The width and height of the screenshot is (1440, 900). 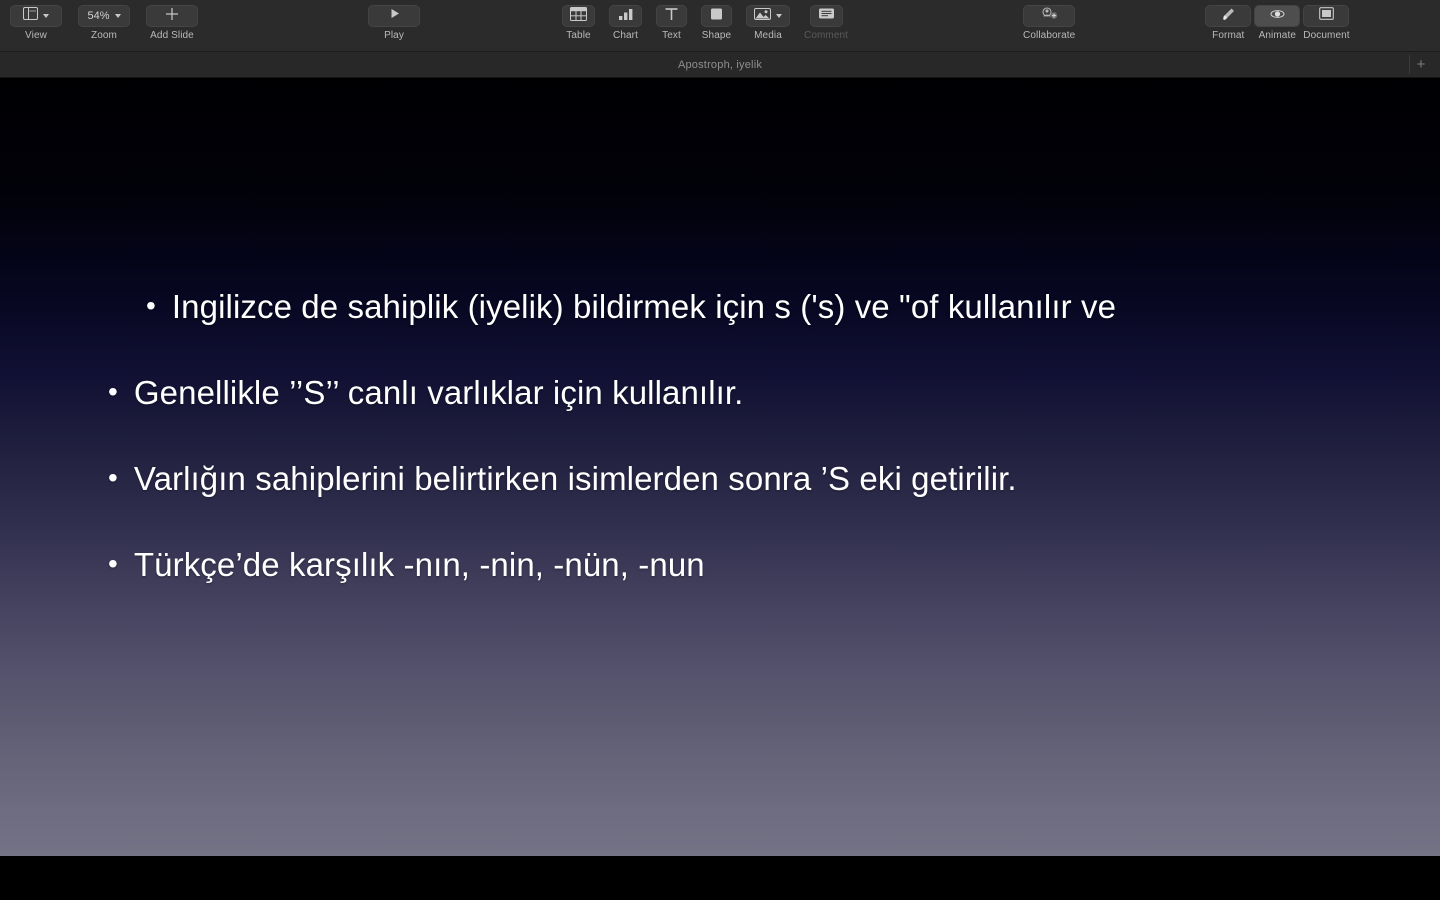 I want to click on toolbar-item-format: Format, so click(x=1228, y=20).